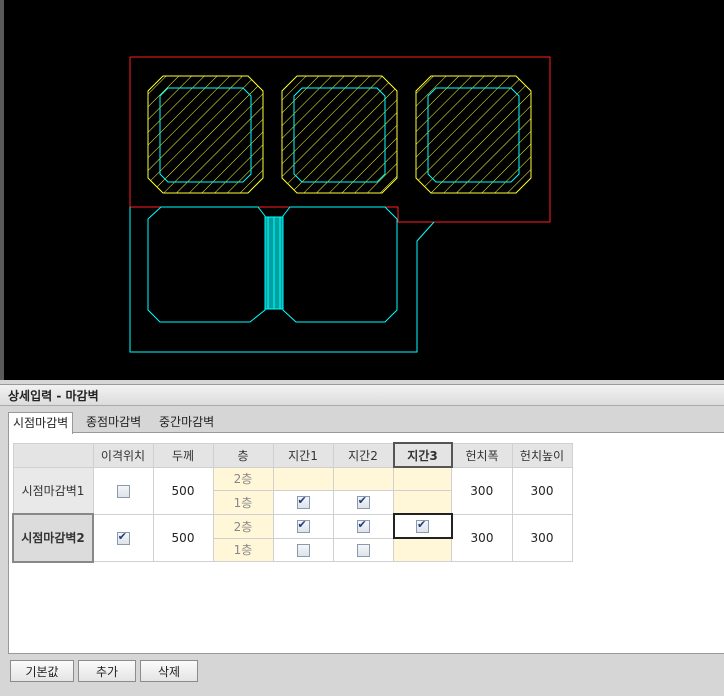 The width and height of the screenshot is (724, 696). Describe the element at coordinates (107, 671) in the screenshot. I see `add-button: 추가` at that location.